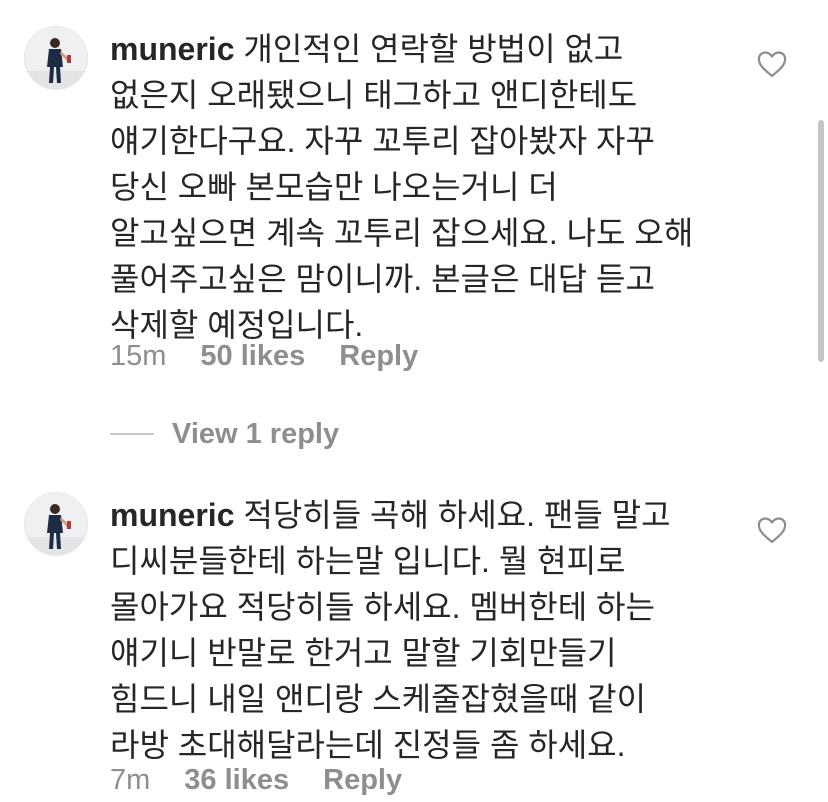 This screenshot has height=802, width=828. I want to click on comment-meta: 7m 36 likes Reply, so click(256, 780).